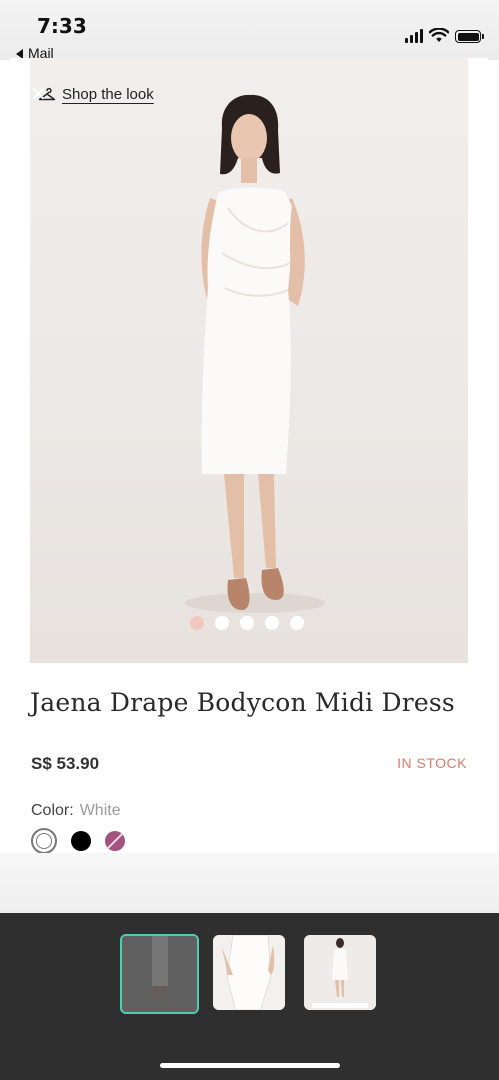  I want to click on stock-status-badge: IN STOCK, so click(432, 763).